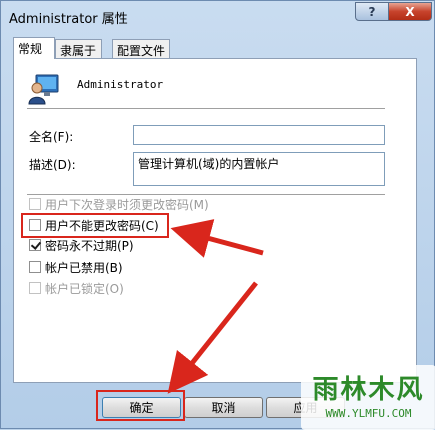 This screenshot has height=430, width=435. Describe the element at coordinates (52, 165) in the screenshot. I see `description-label: 描述(D):` at that location.